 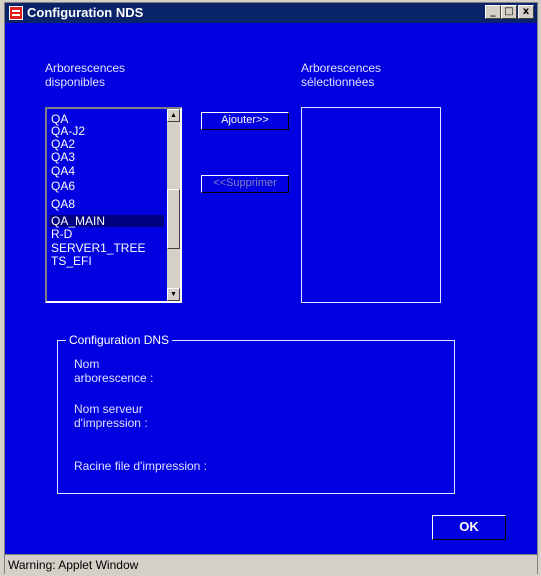 I want to click on list-item: QA8, so click(x=63, y=204).